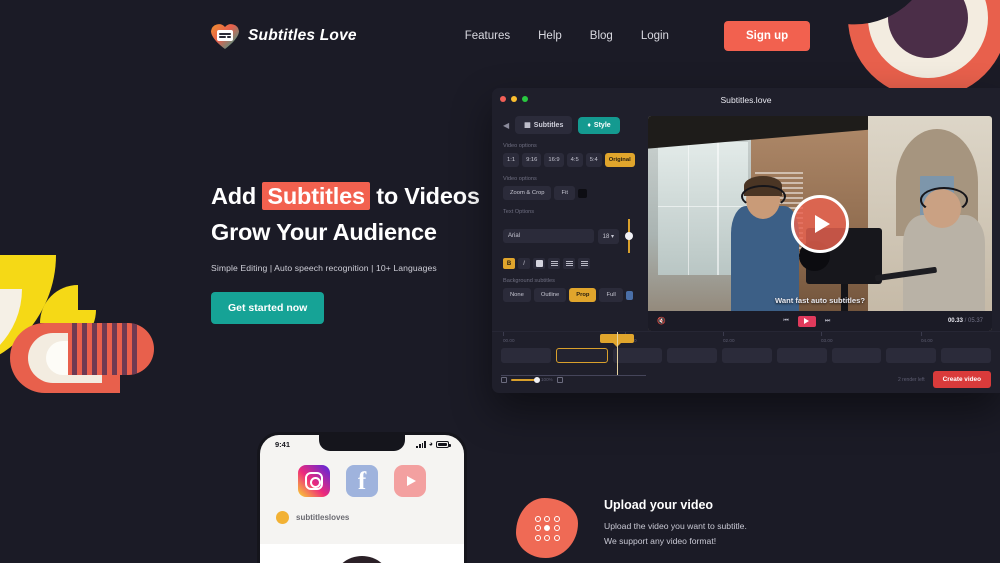  Describe the element at coordinates (511, 160) in the screenshot. I see `aspect-1-1: 1:1` at that location.